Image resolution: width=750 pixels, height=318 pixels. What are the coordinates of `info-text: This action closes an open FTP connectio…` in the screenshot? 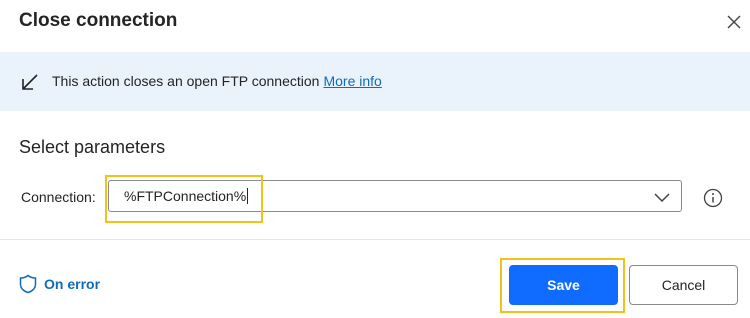 It's located at (186, 81).